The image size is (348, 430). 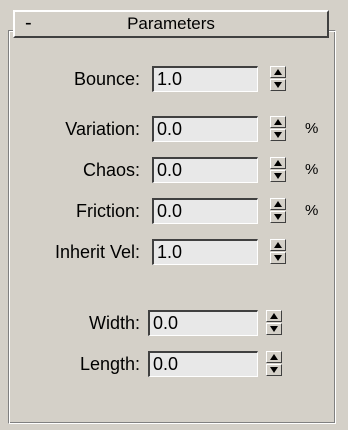 I want to click on variation-spinner, so click(x=278, y=129).